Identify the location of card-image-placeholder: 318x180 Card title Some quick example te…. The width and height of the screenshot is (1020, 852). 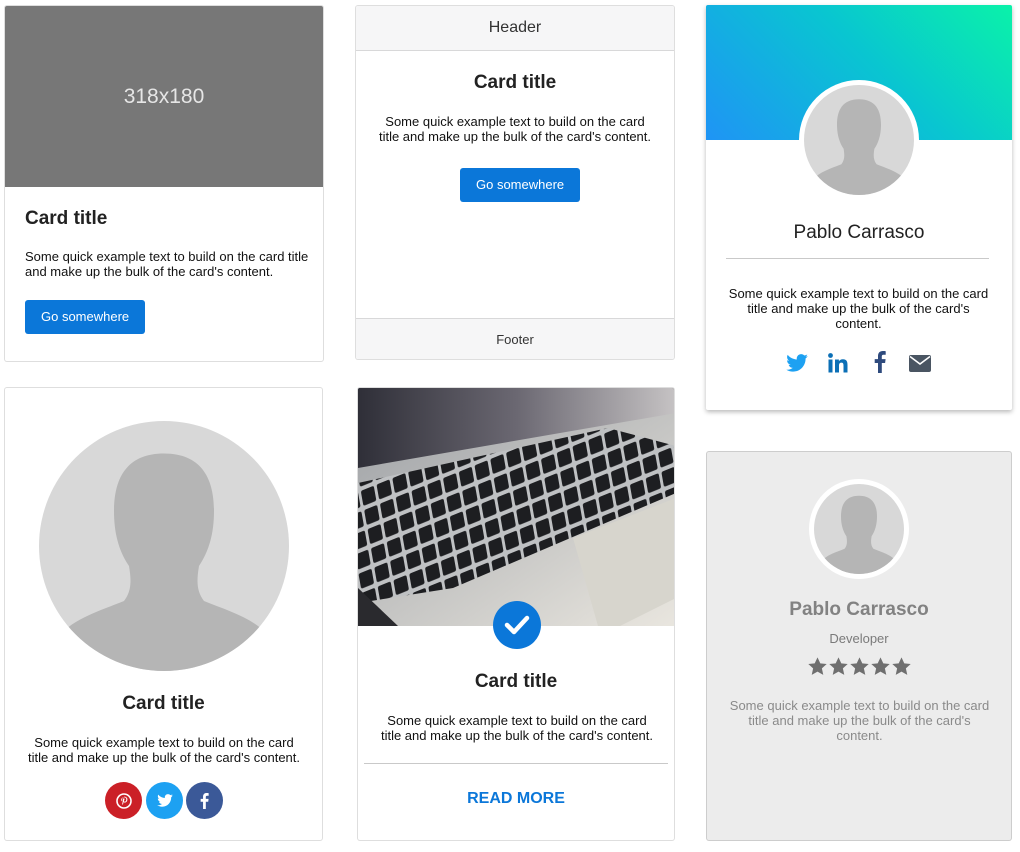
(164, 183).